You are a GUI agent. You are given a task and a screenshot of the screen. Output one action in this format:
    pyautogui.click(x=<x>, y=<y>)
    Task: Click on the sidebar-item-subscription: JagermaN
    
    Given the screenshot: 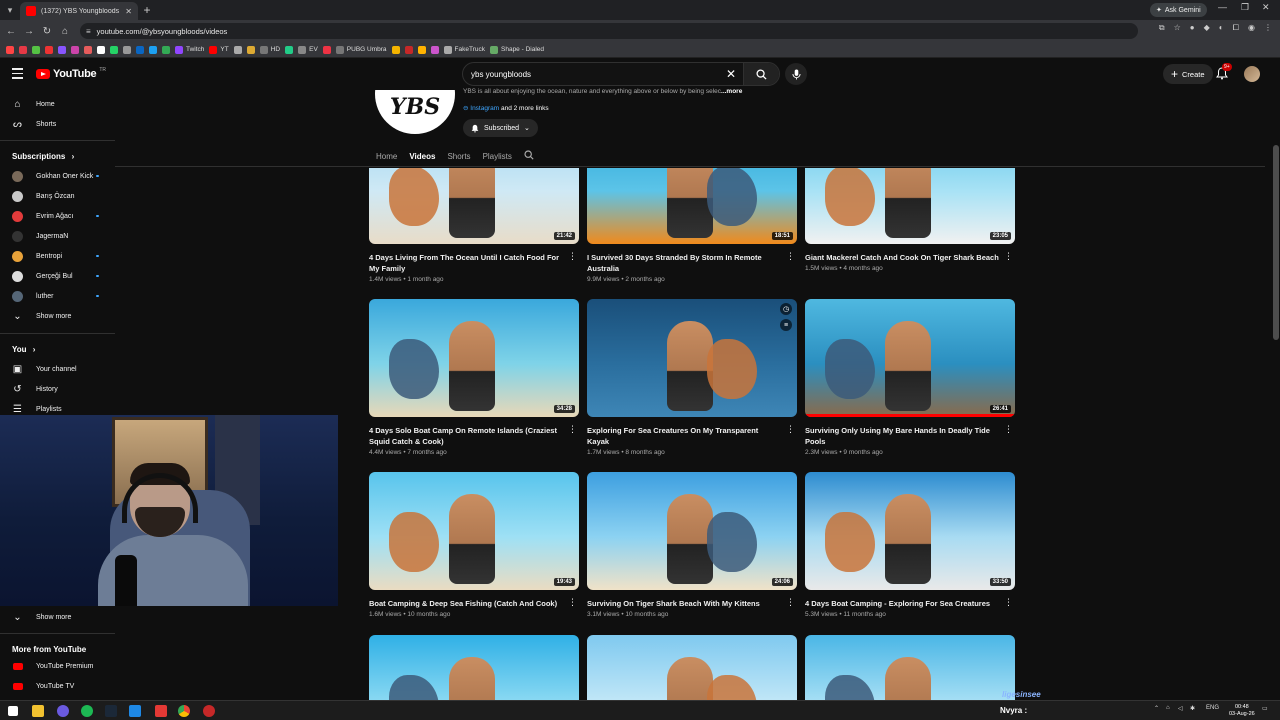 What is the action you would take?
    pyautogui.click(x=57, y=236)
    